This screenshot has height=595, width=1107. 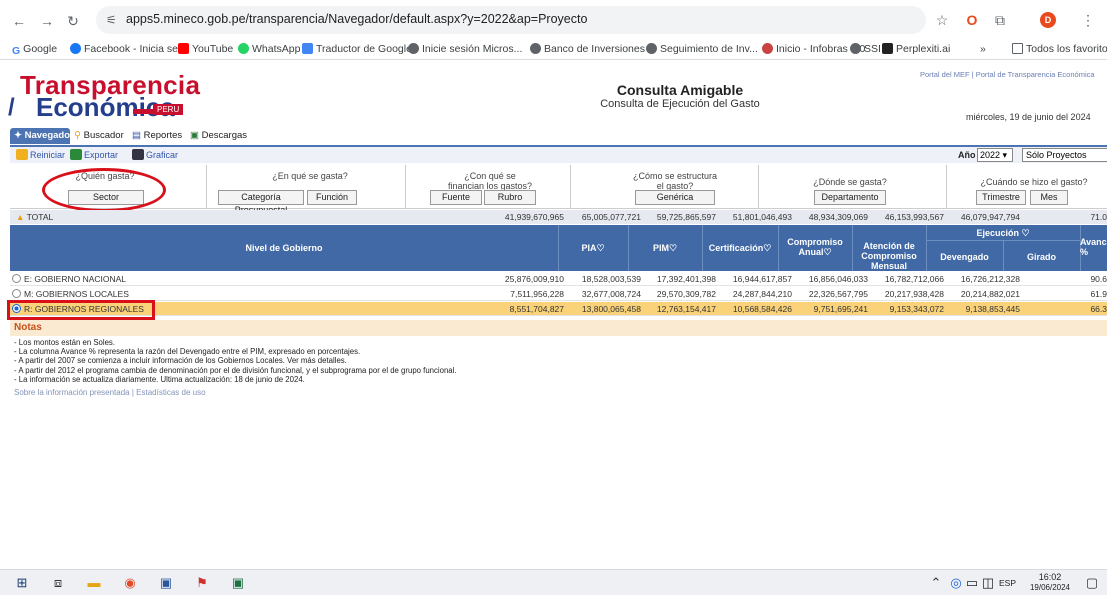 What do you see at coordinates (42, 136) in the screenshot?
I see `tab-navegador: ✦ Navegador` at bounding box center [42, 136].